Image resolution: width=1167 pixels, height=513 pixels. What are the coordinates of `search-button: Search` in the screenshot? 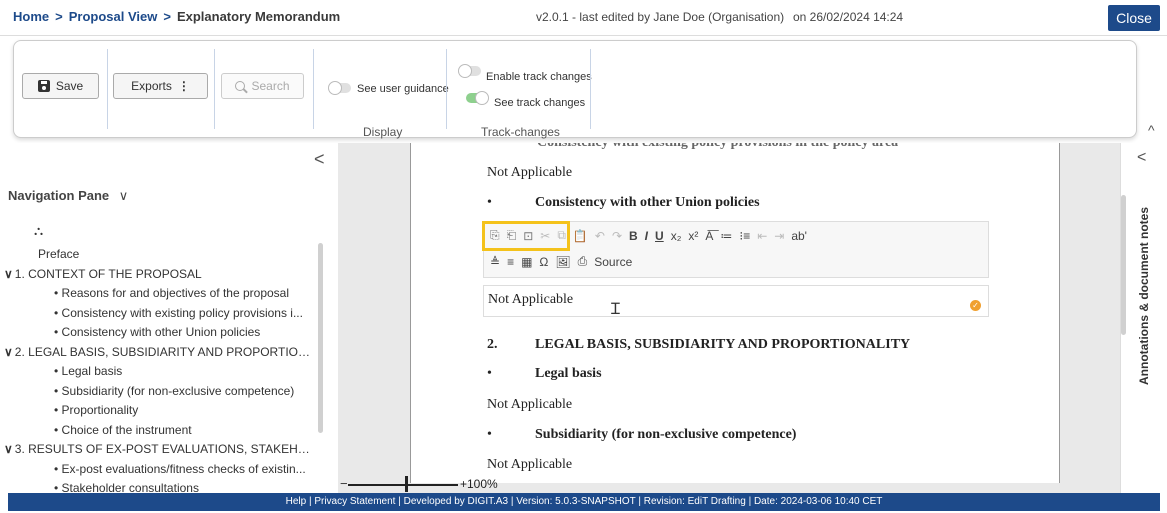 It's located at (262, 86).